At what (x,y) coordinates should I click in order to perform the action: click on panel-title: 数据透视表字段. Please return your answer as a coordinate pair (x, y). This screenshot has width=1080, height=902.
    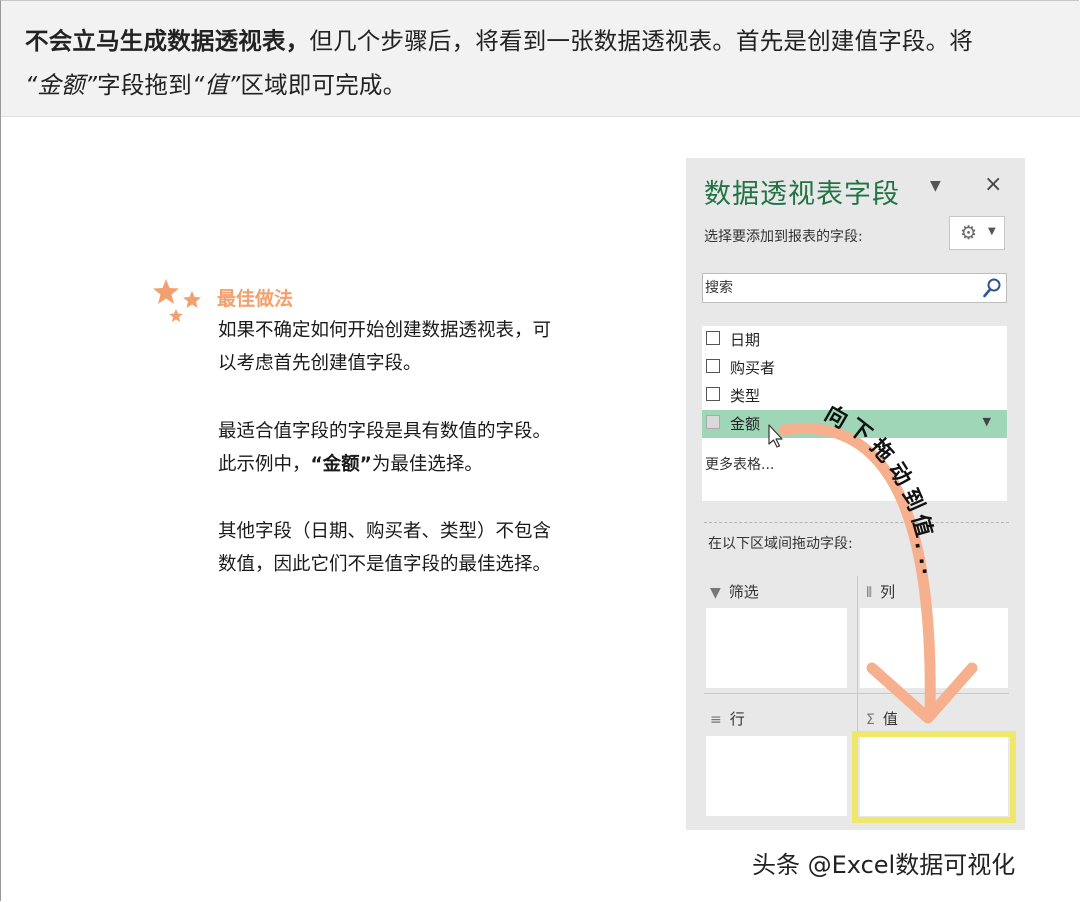
    Looking at the image, I should click on (802, 194).